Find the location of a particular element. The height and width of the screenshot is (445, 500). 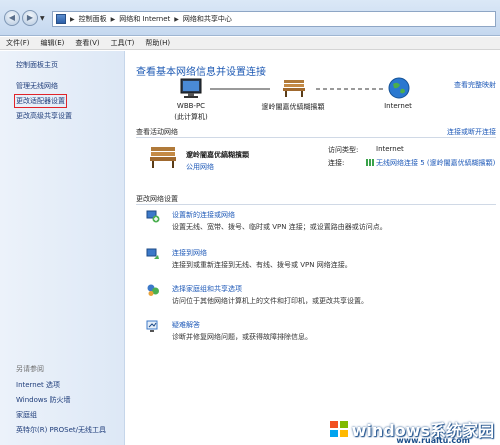

sidebar-advanced-sharing: 更改高级共享设置 is located at coordinates (44, 116).